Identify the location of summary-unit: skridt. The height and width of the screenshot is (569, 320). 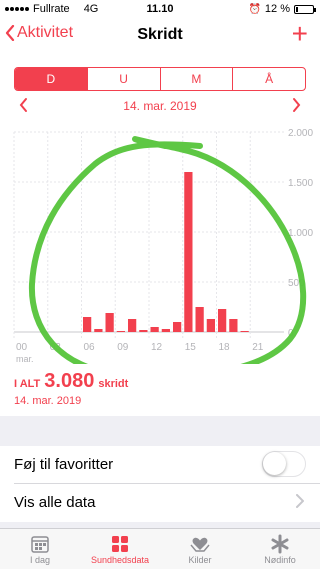
(113, 384).